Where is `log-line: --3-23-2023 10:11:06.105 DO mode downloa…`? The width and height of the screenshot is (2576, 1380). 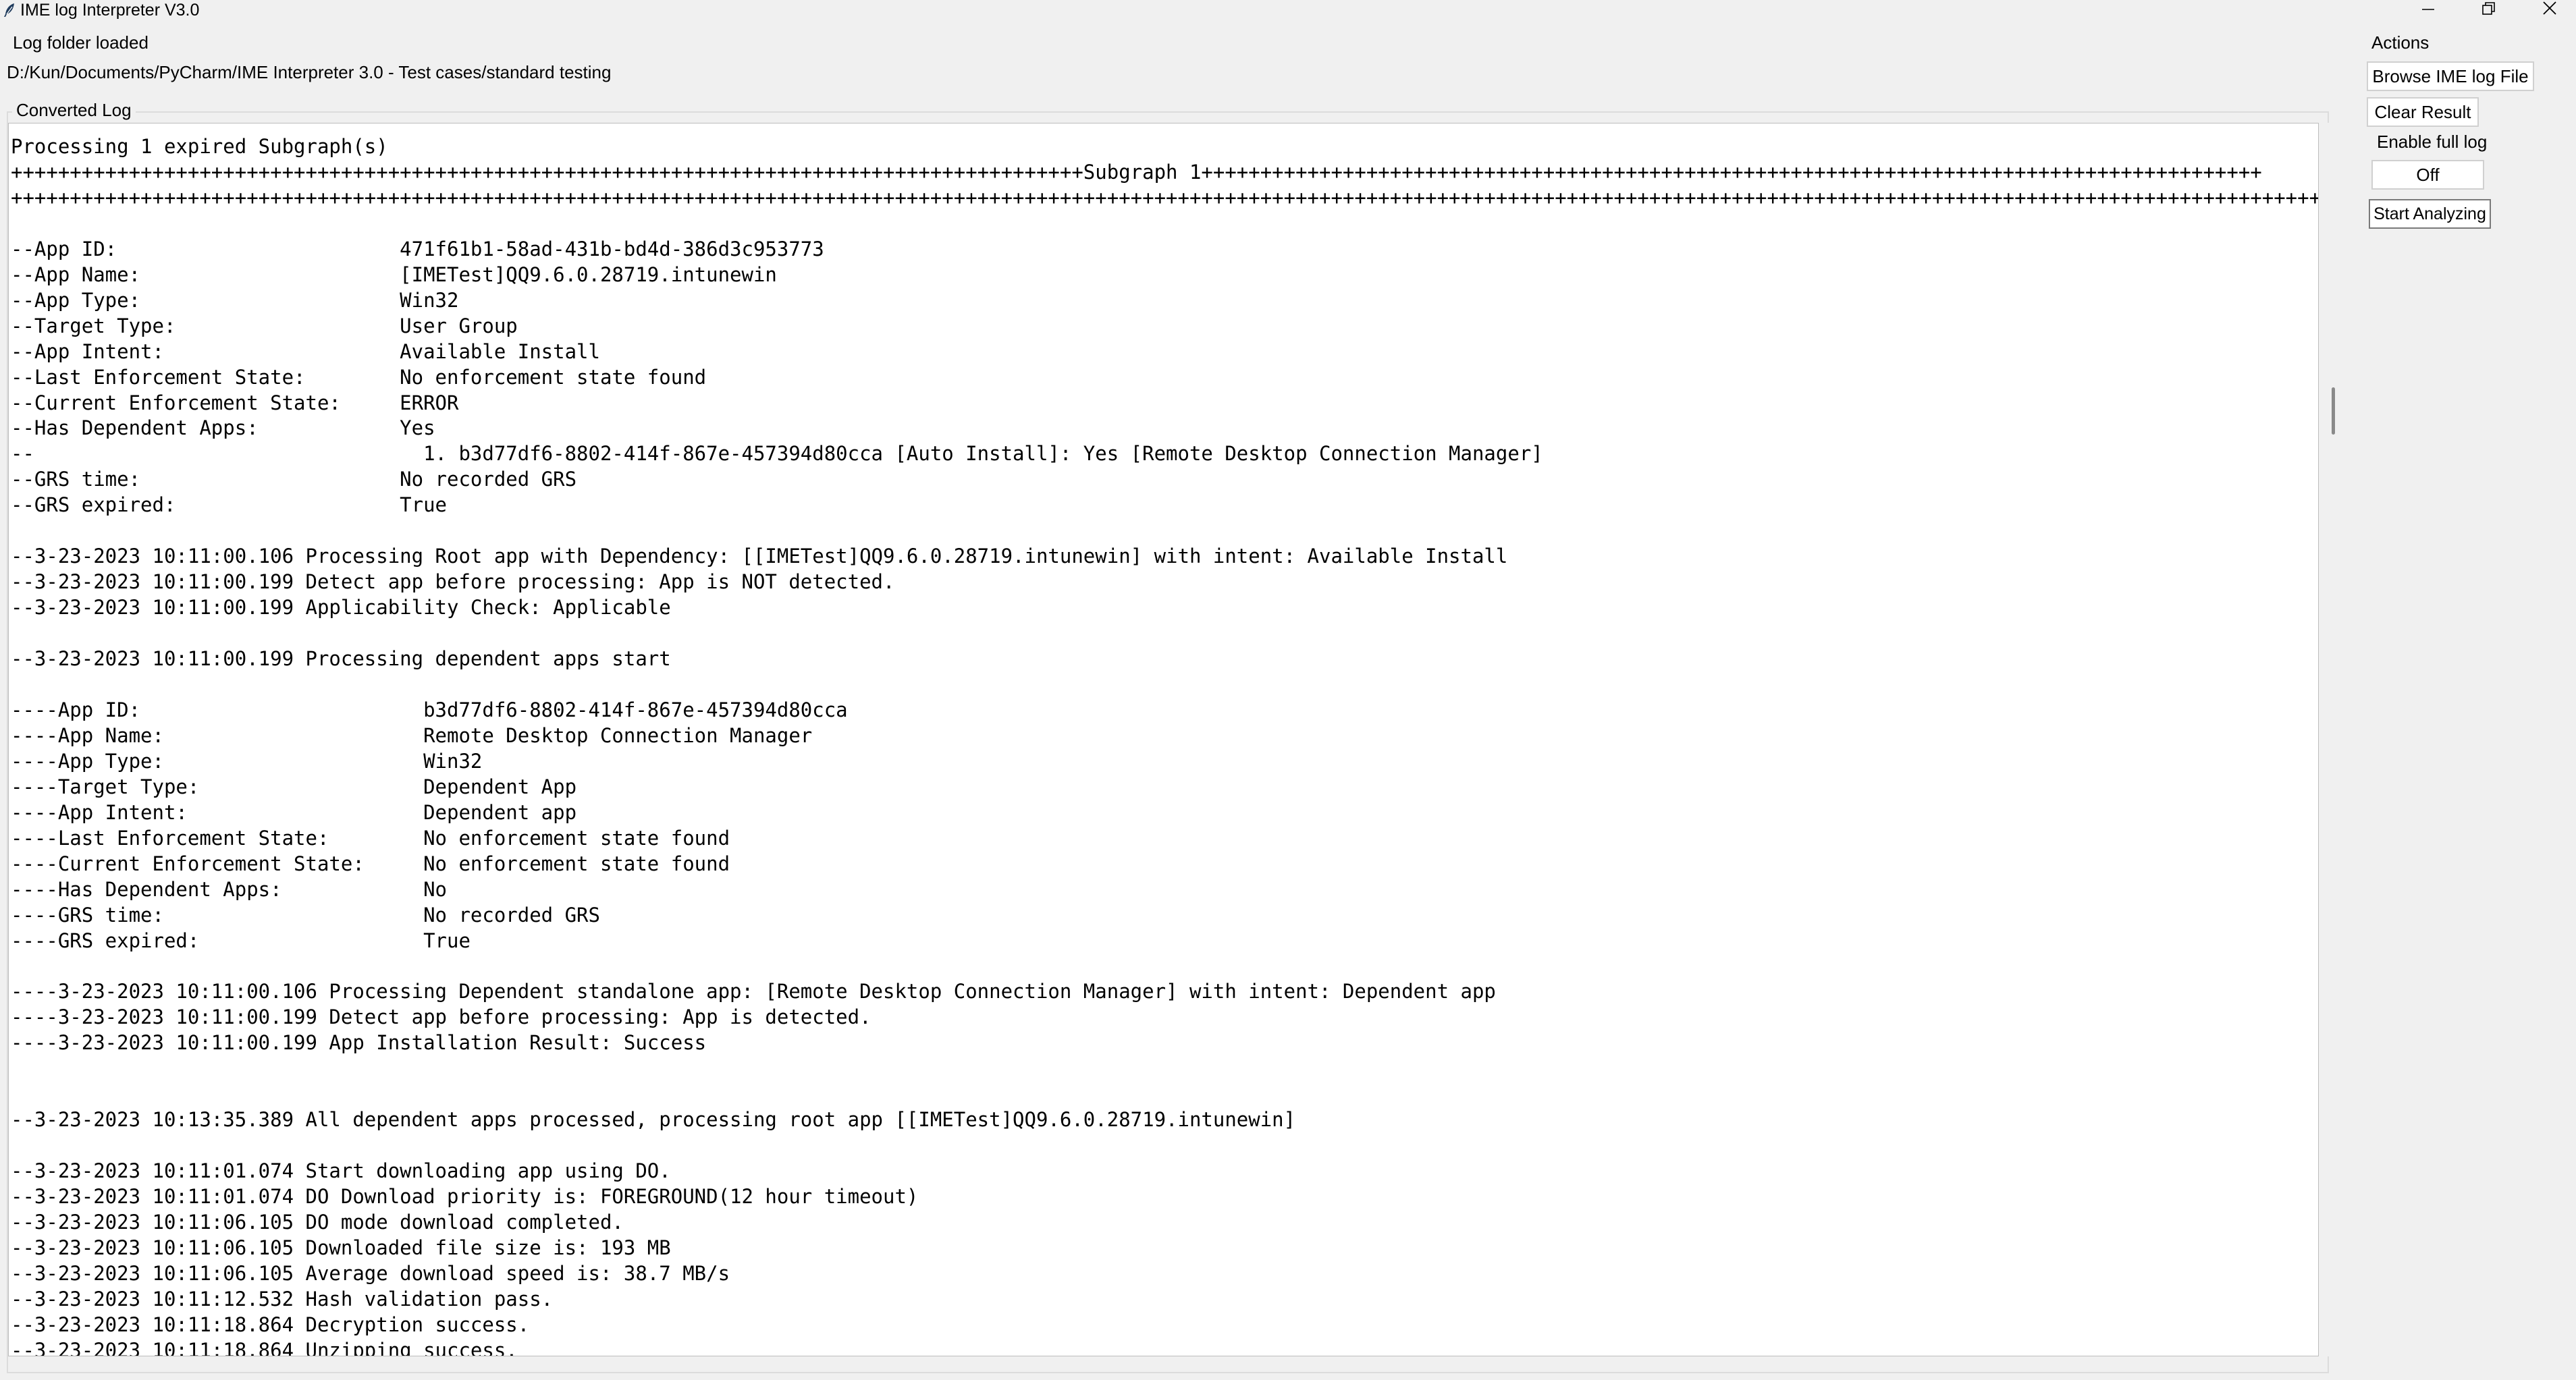 log-line: --3-23-2023 10:11:06.105 DO mode downloa… is located at coordinates (317, 1222).